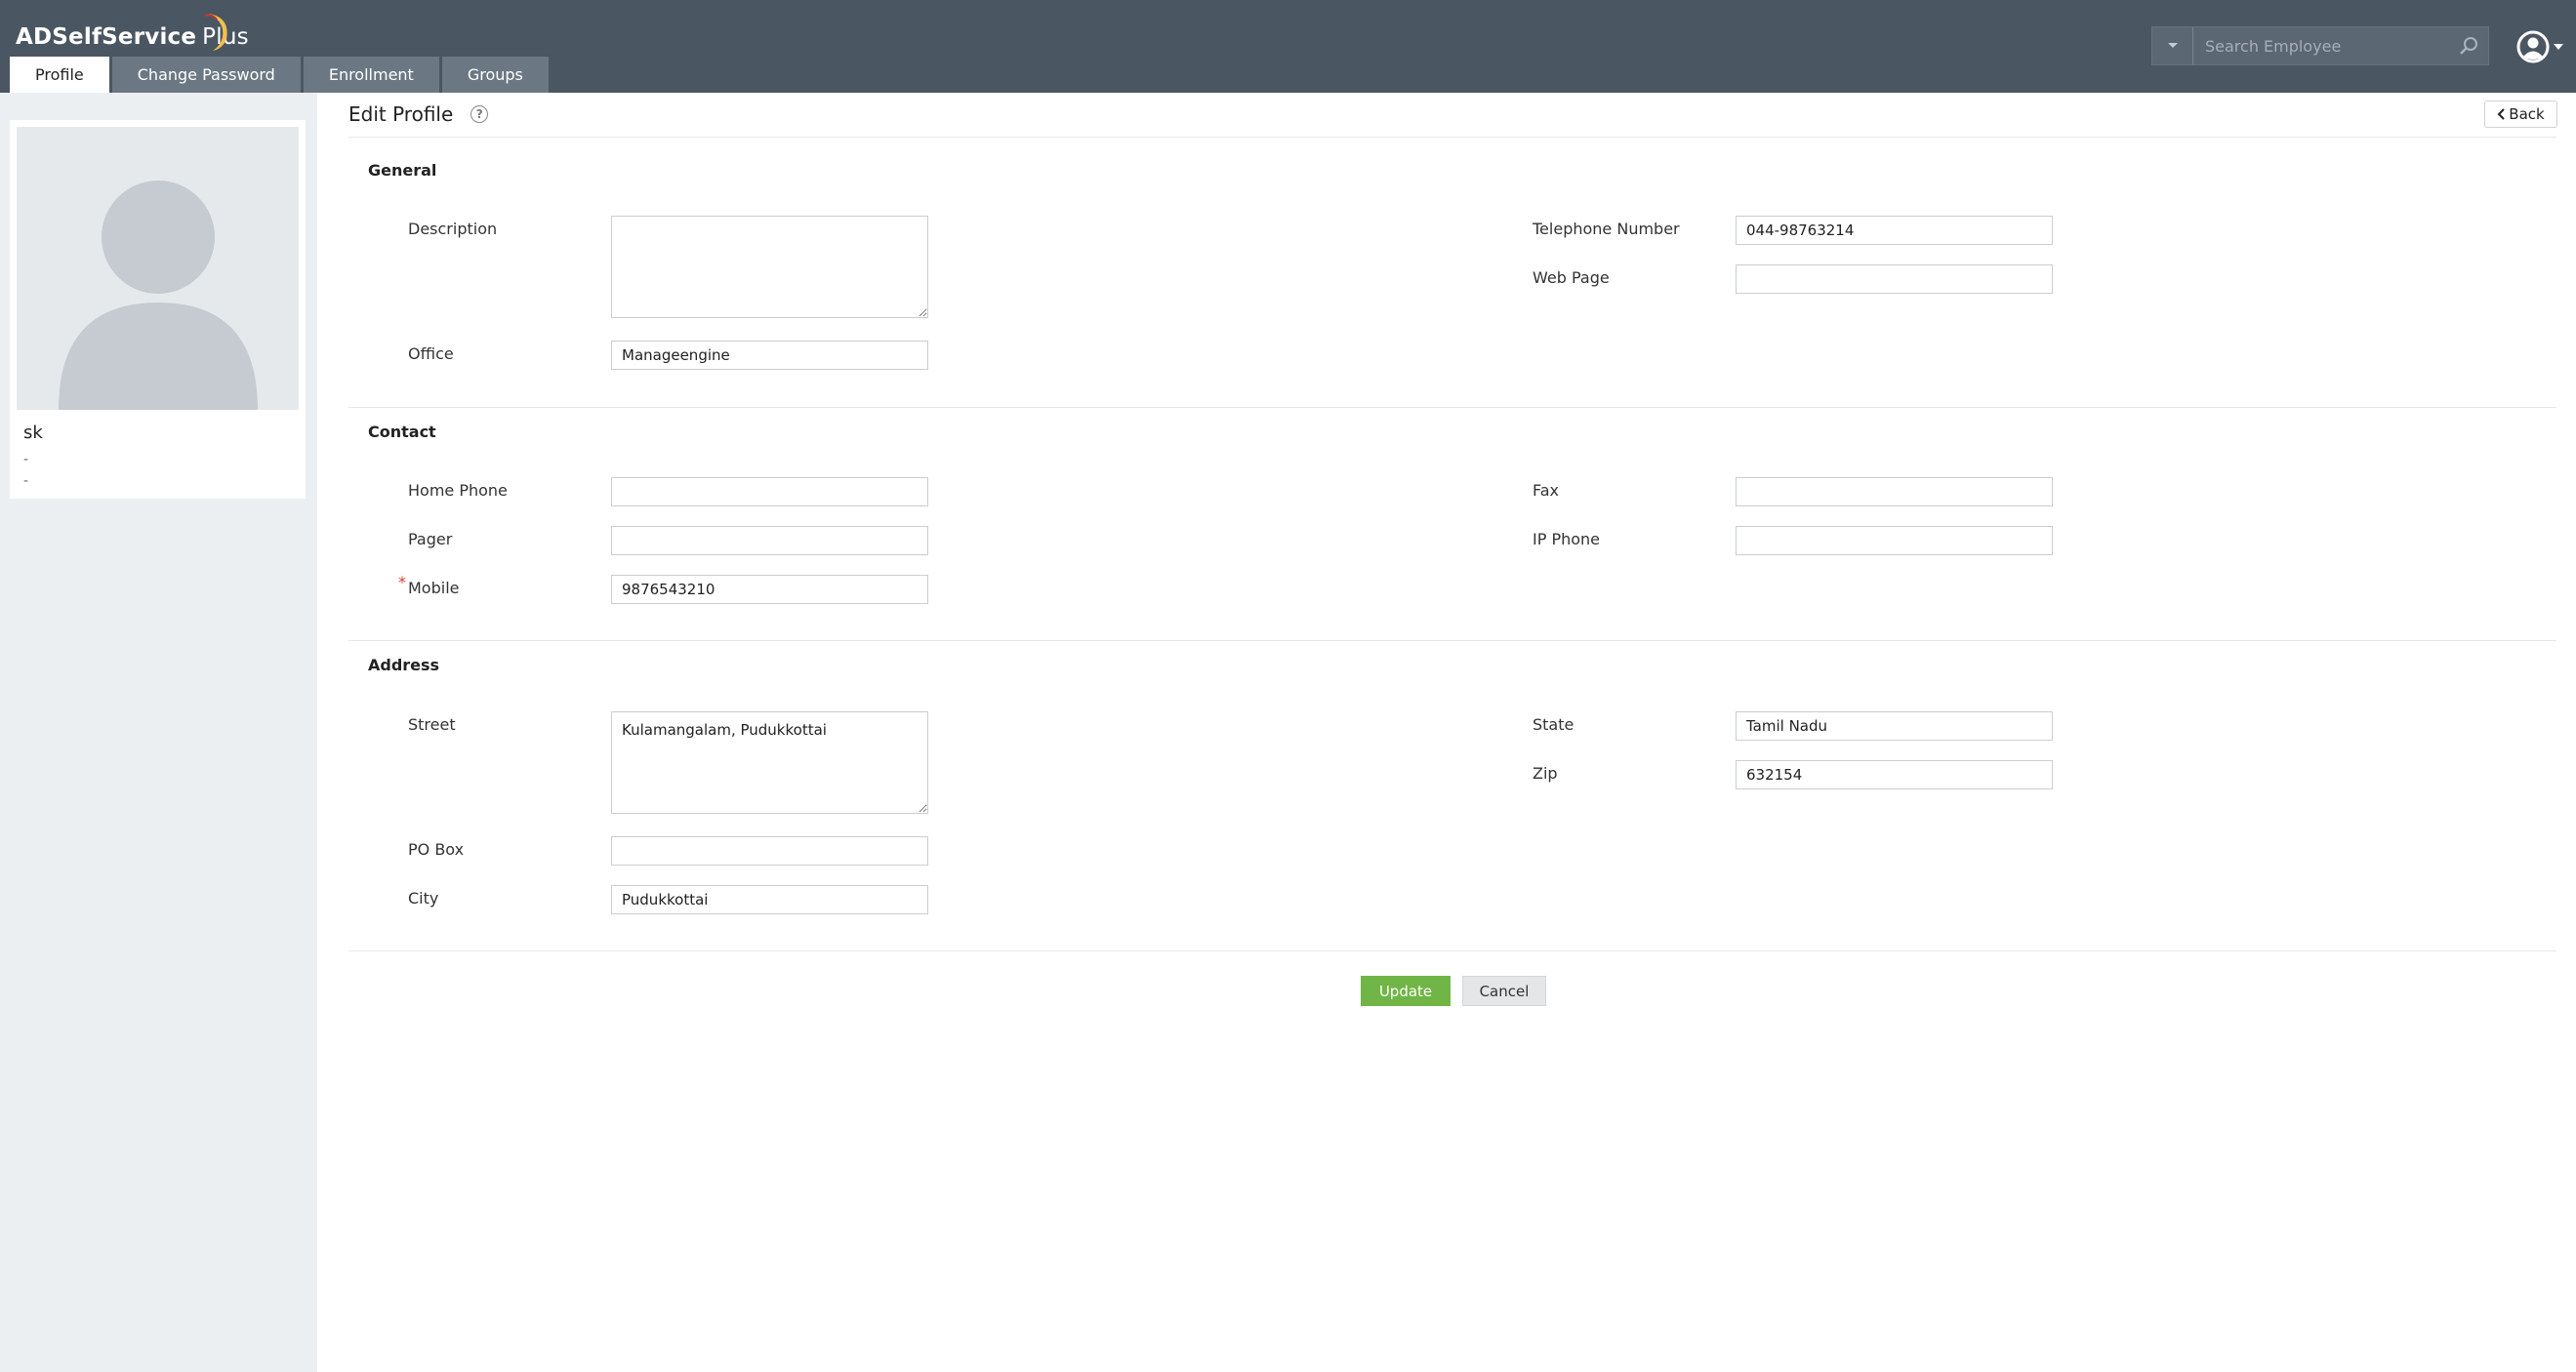  I want to click on zip-label: Zip, so click(1545, 773).